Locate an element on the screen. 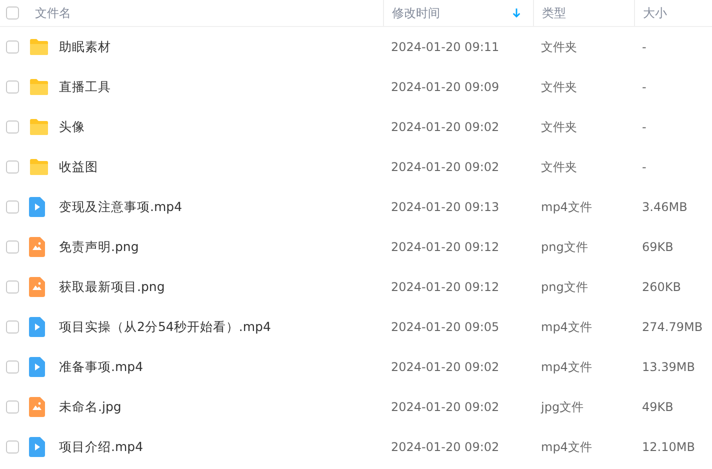  file-size: 49KB is located at coordinates (658, 407).